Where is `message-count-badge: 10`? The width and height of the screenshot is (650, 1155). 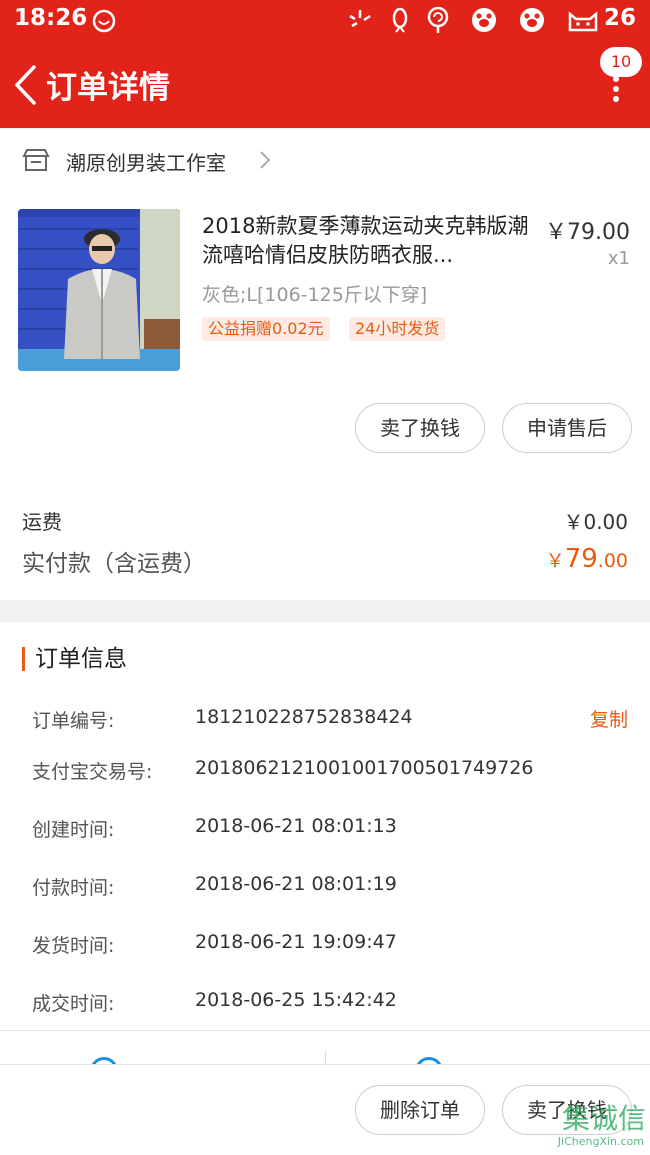
message-count-badge: 10 is located at coordinates (621, 62).